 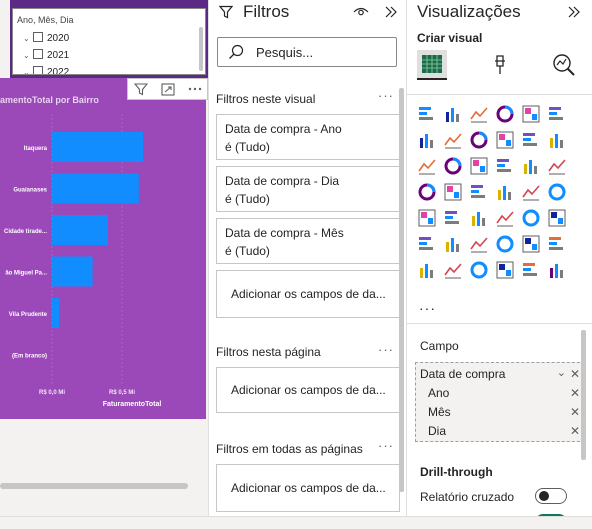 What do you see at coordinates (168, 89) in the screenshot?
I see `focus-mode-icon` at bounding box center [168, 89].